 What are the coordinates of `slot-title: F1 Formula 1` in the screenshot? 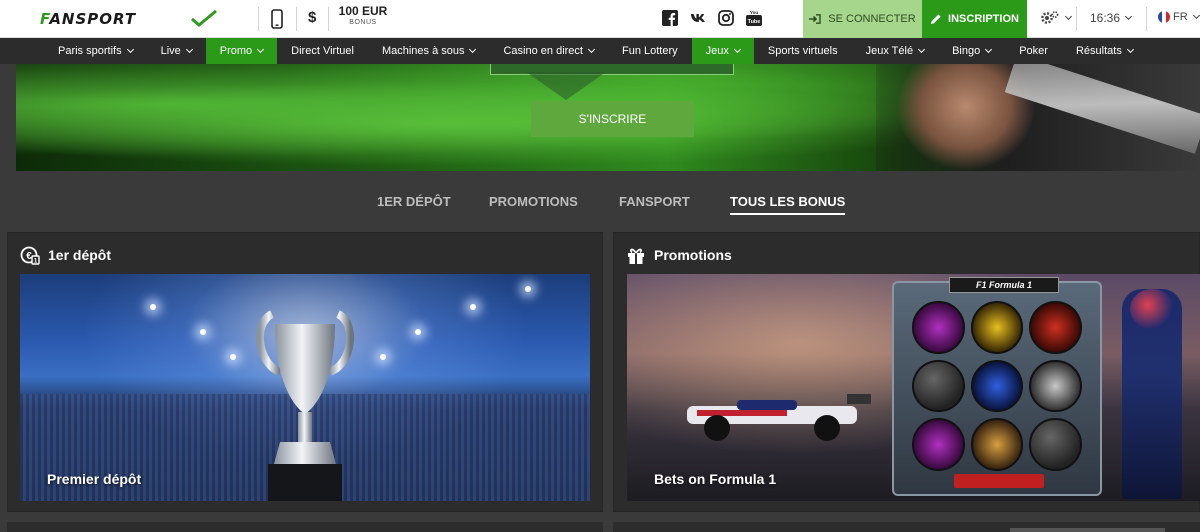 It's located at (1004, 285).